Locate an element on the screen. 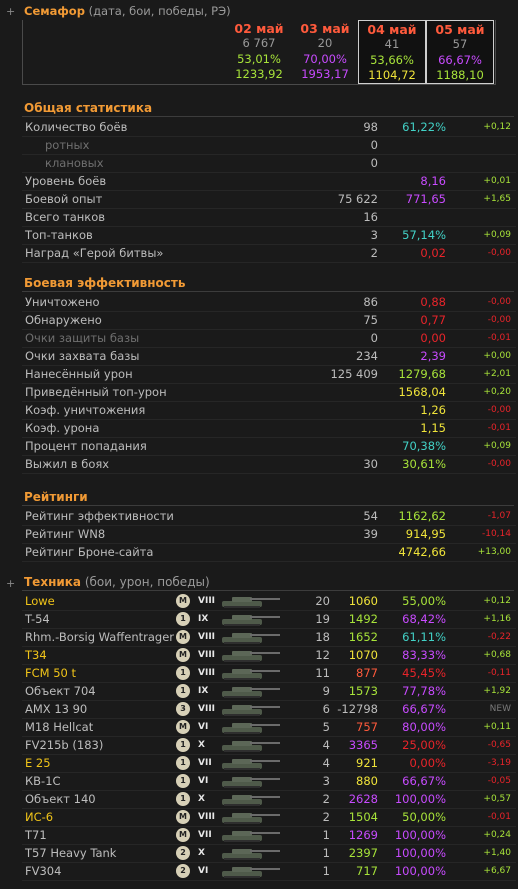 The width and height of the screenshot is (518, 889). vehicle-battles: 2 is located at coordinates (326, 817).